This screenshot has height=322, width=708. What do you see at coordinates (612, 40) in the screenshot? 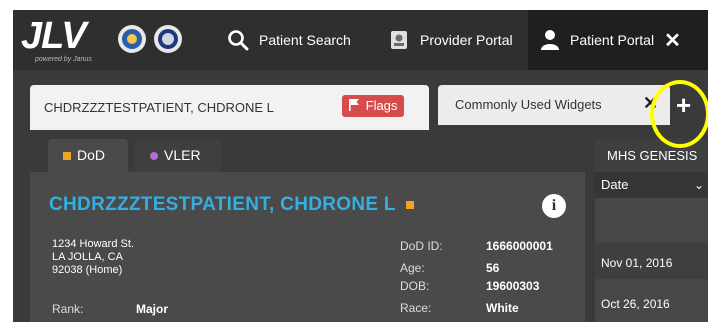
I see `patient-portal-label: Patient Portal` at bounding box center [612, 40].